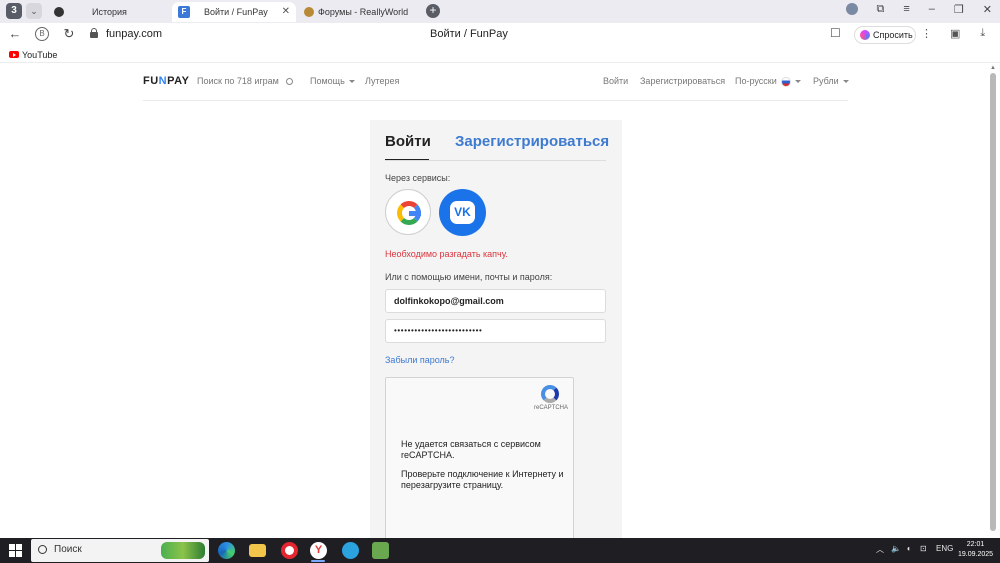  Describe the element at coordinates (14, 11) in the screenshot. I see `tab-counter-badge: 3` at that location.